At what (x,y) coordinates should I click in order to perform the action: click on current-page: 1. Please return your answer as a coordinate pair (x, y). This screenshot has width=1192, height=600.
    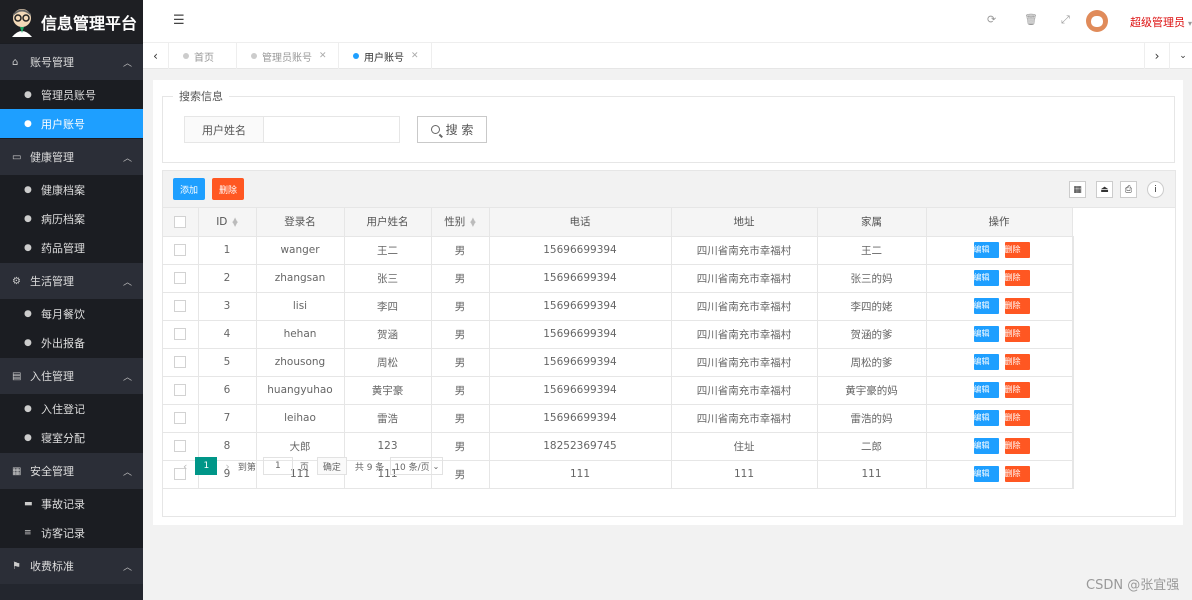
    Looking at the image, I should click on (206, 466).